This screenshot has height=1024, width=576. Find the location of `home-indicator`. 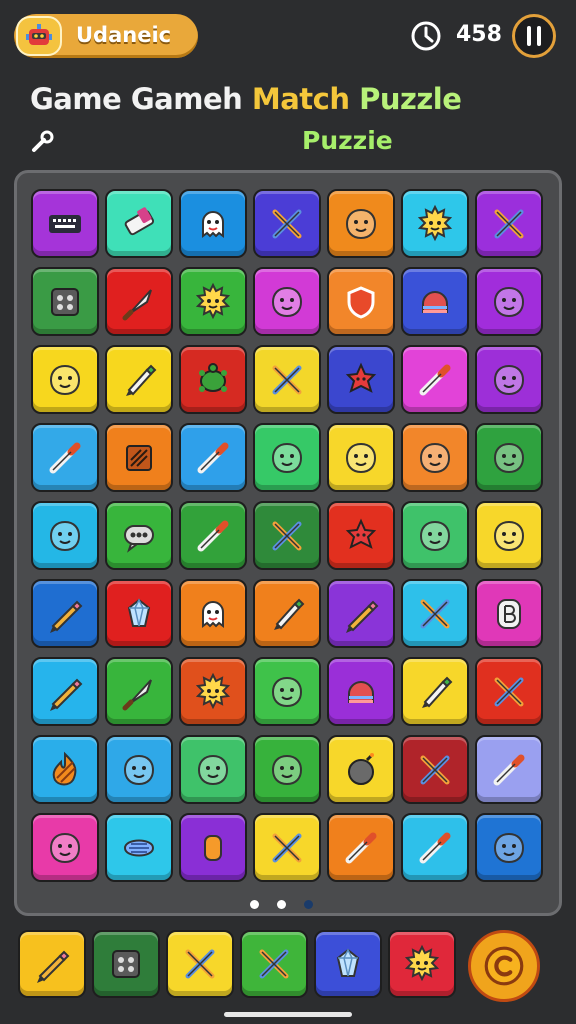

home-indicator is located at coordinates (288, 1014).